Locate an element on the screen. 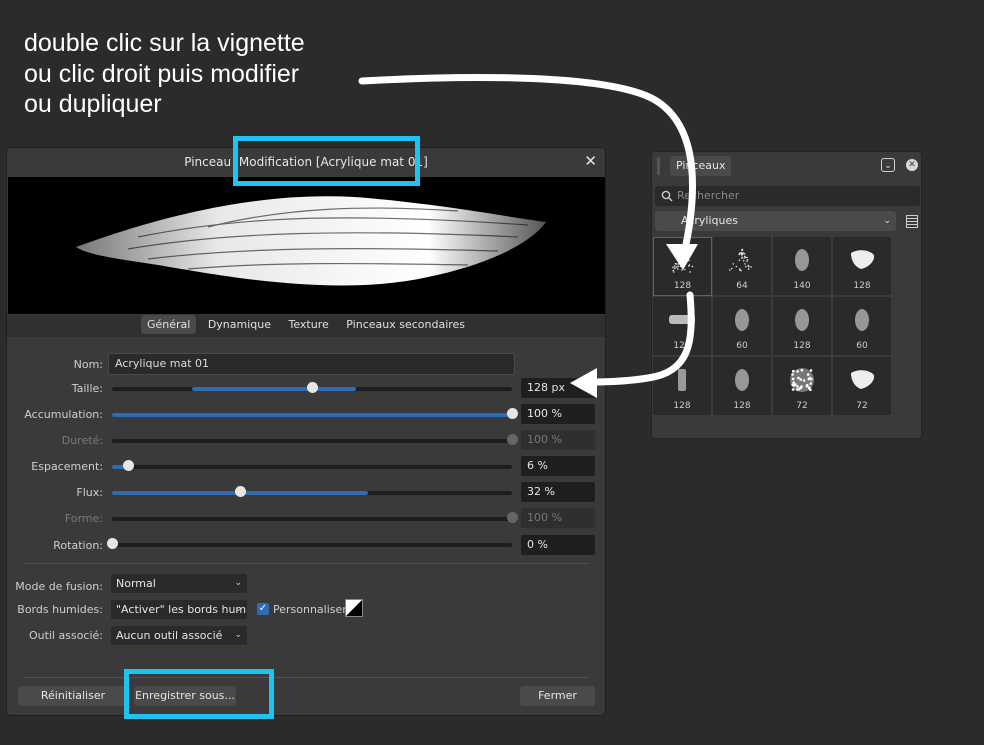  brush-grid: 128 64 140 128 128 60 128 60 128 128 72 72 is located at coordinates (772, 327).